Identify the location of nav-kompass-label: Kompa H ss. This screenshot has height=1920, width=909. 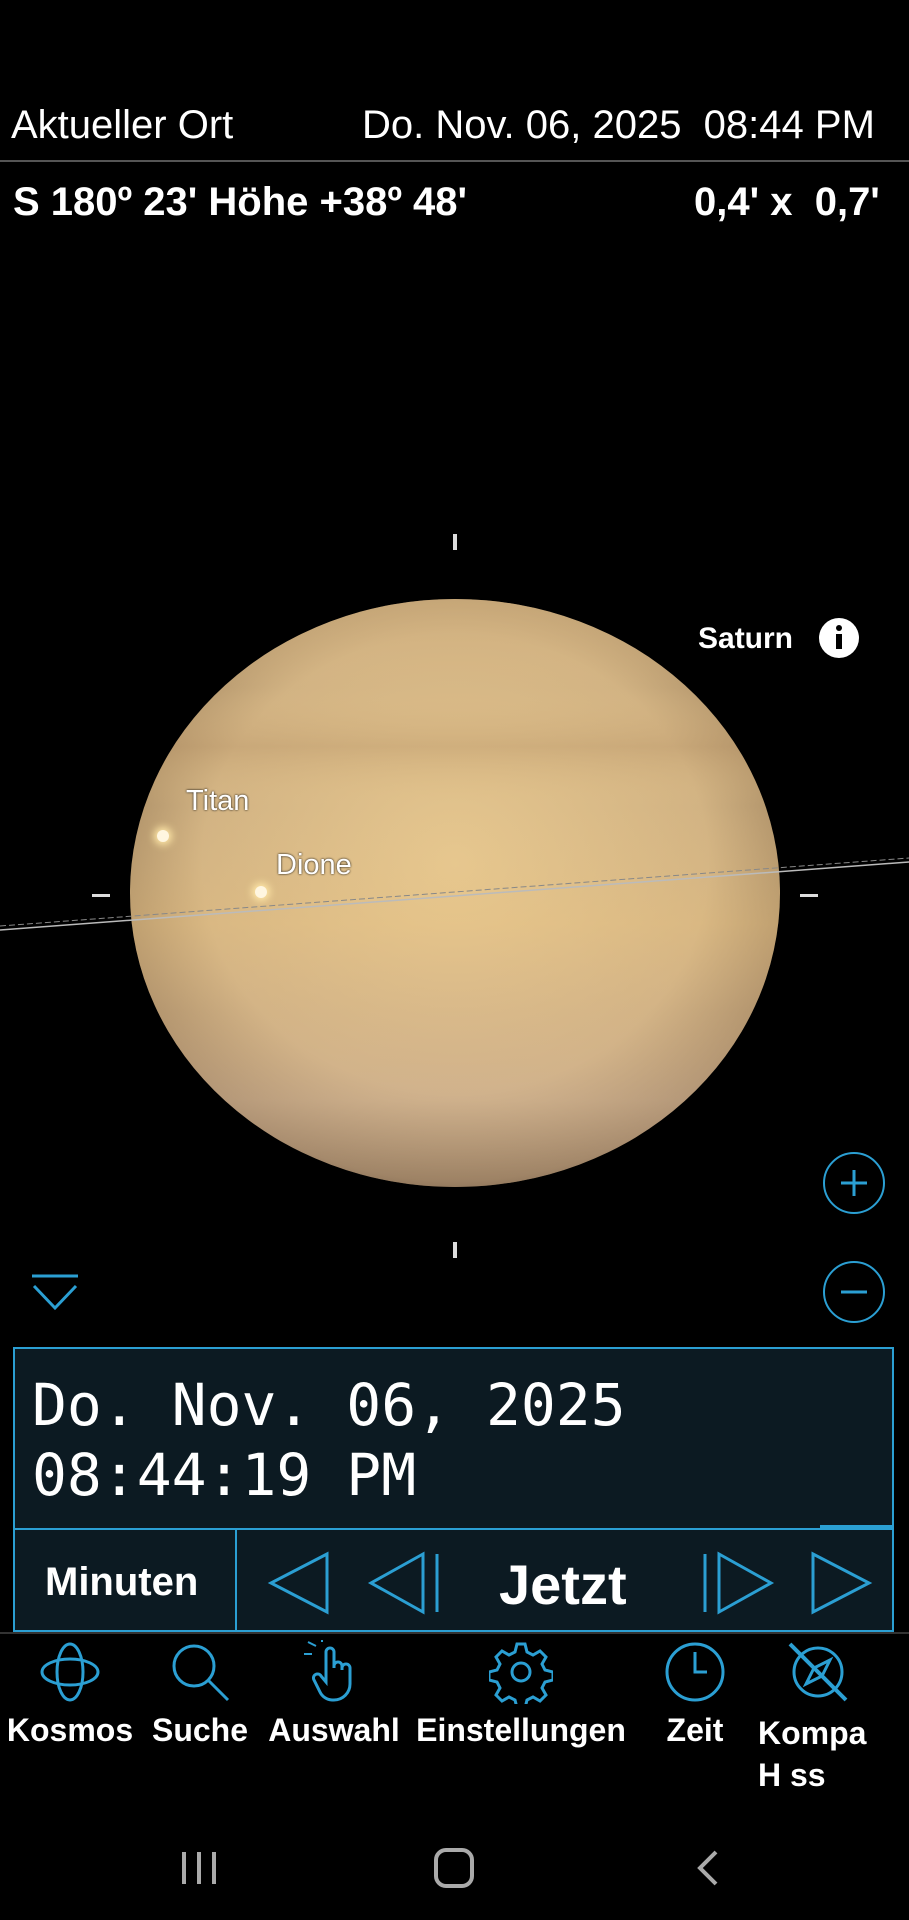
(812, 1754).